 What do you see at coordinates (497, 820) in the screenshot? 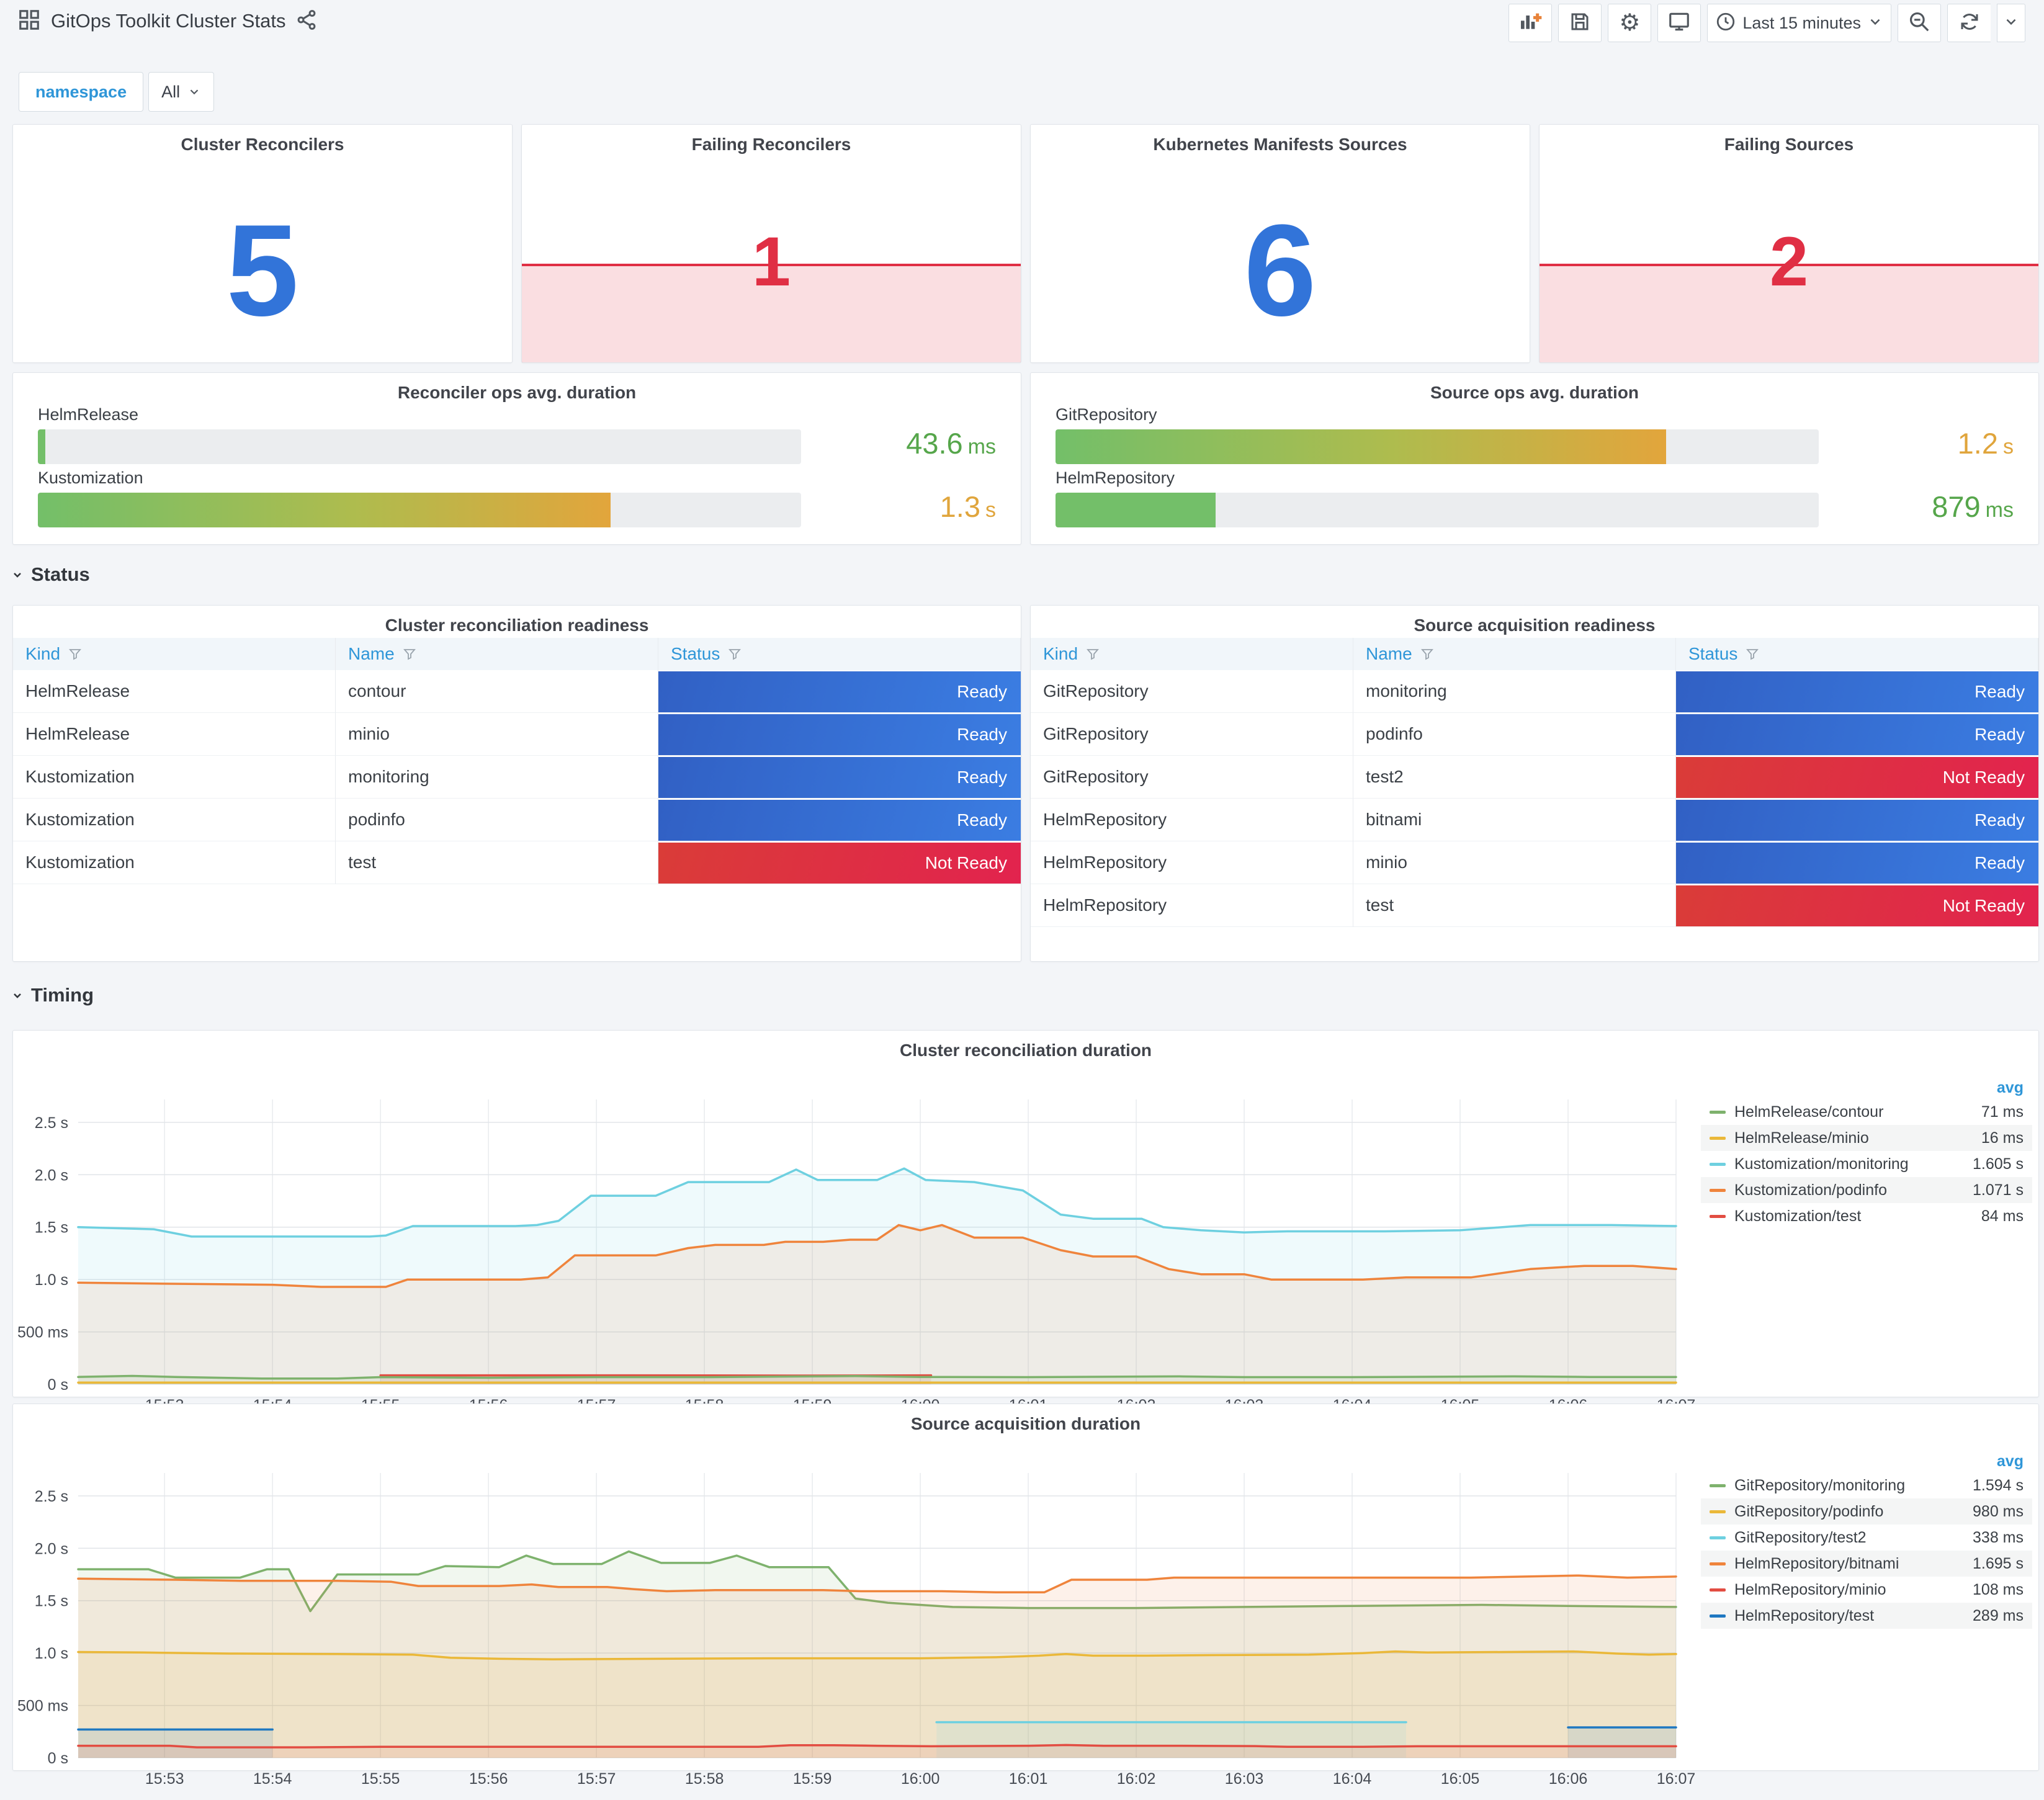
I see `table-cell-name: podinfo` at bounding box center [497, 820].